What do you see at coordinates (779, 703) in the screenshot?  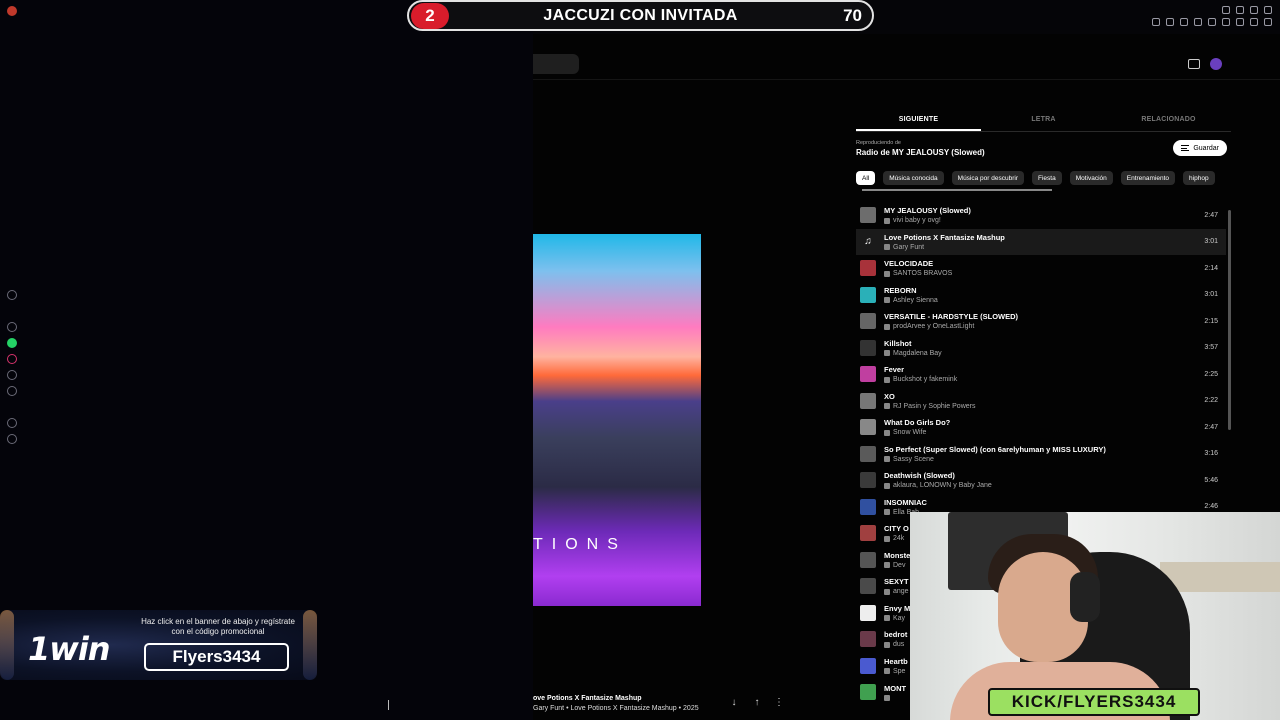 I see `more-options-icon: ⋮` at bounding box center [779, 703].